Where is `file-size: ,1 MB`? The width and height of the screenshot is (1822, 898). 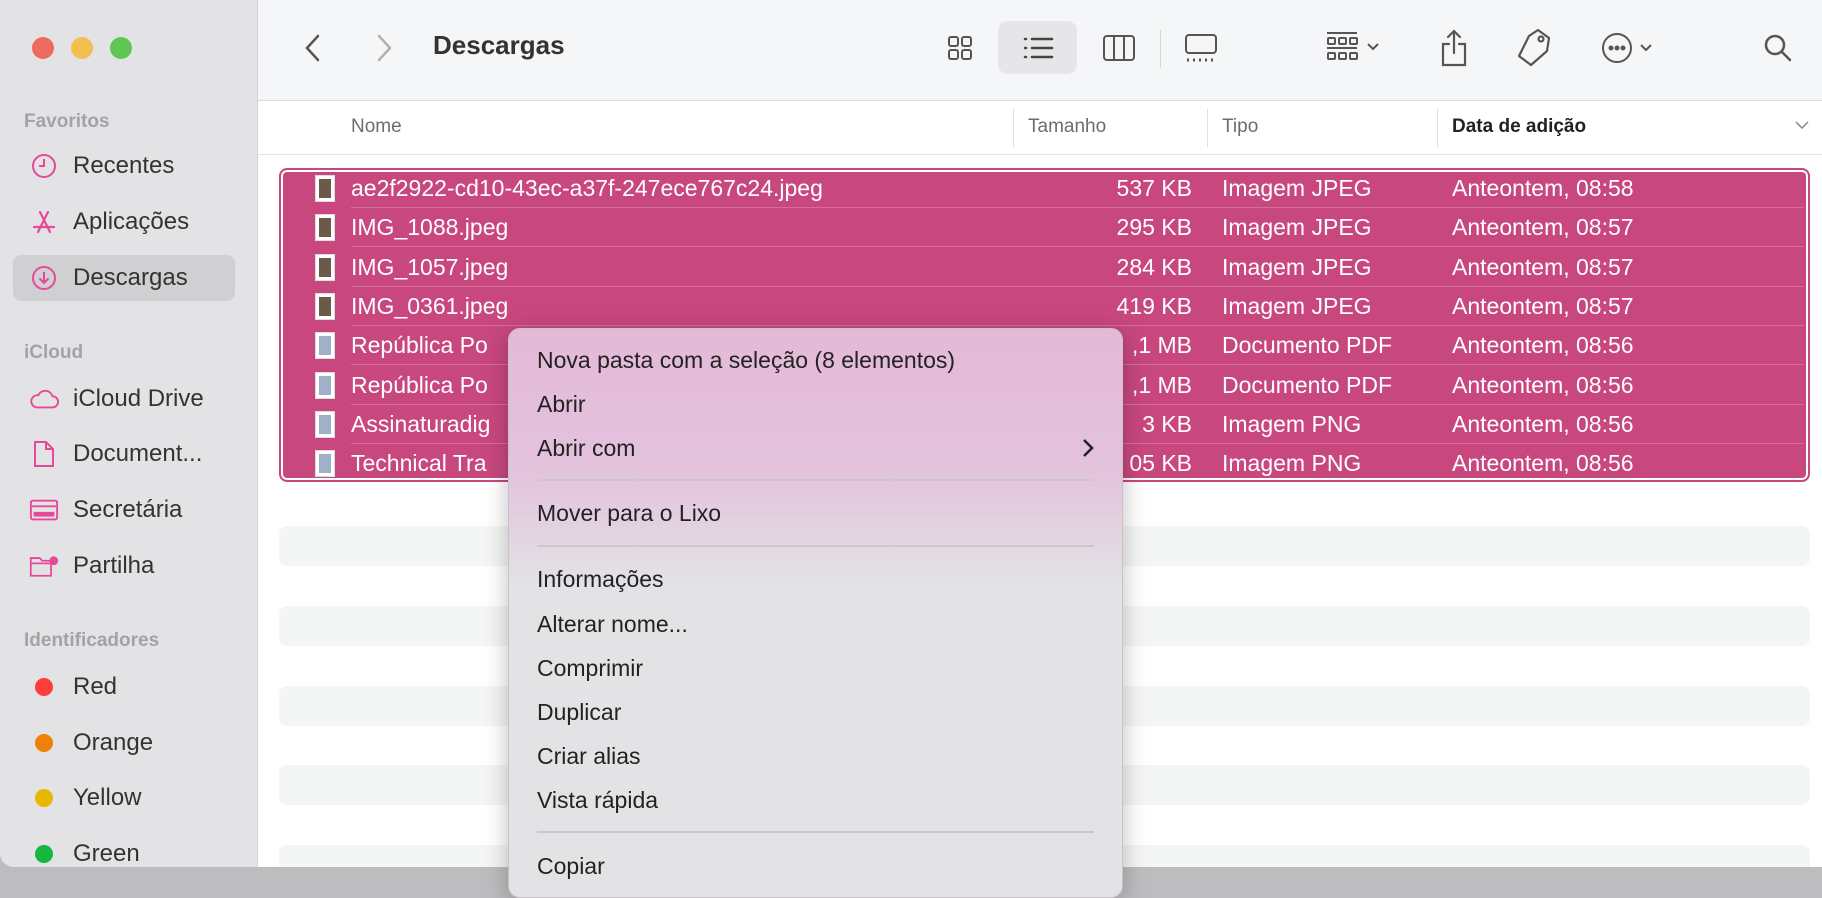 file-size: ,1 MB is located at coordinates (1161, 345).